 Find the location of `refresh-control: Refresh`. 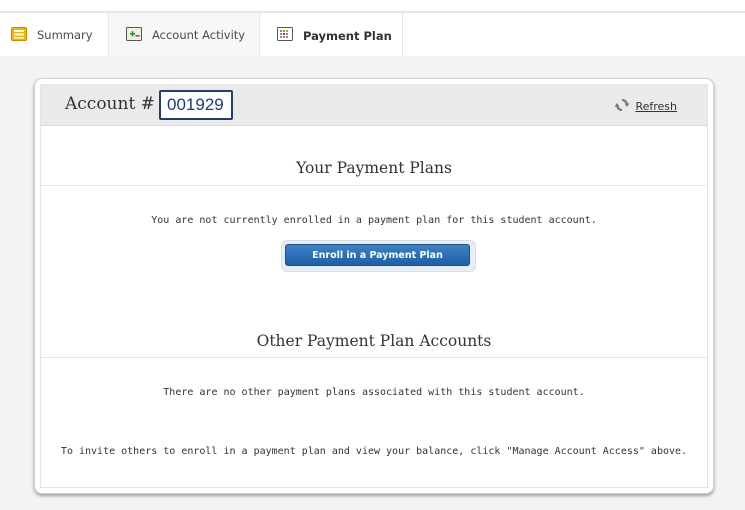

refresh-control: Refresh is located at coordinates (645, 106).